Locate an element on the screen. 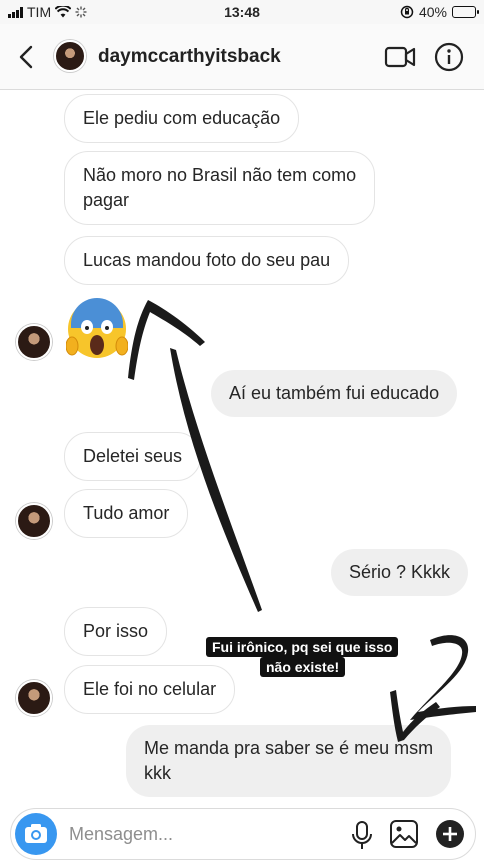 This screenshot has width=484, height=865. message-bubble: Ele pediu com educação is located at coordinates (182, 118).